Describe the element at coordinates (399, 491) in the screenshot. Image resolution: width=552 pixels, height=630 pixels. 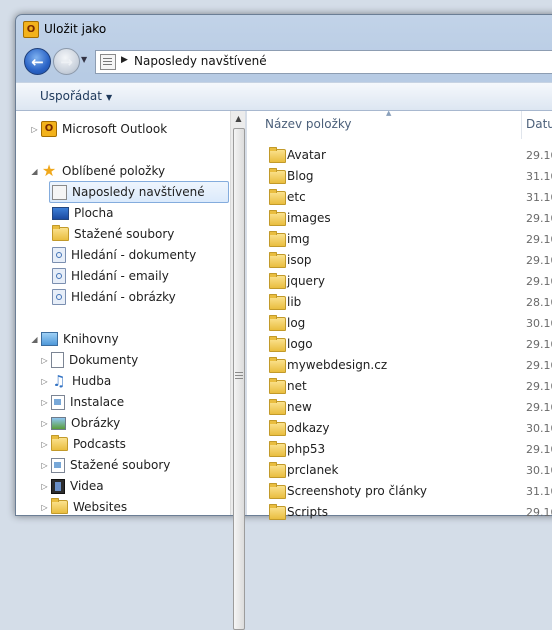
I see `list-item: Screenshoty pro články 31.10` at that location.